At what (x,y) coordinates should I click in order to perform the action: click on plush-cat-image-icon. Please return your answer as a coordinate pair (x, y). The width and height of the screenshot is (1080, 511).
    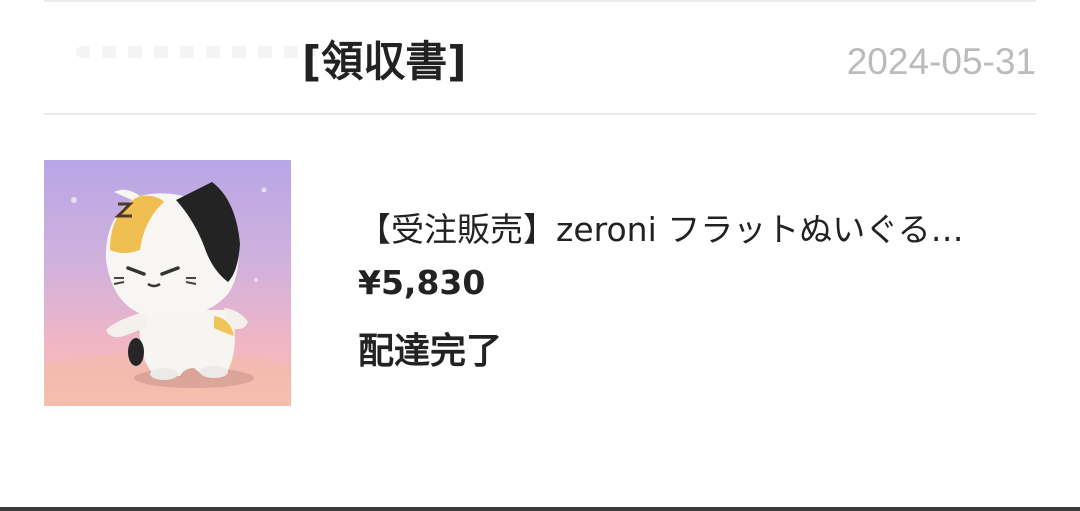
    Looking at the image, I should click on (167, 294).